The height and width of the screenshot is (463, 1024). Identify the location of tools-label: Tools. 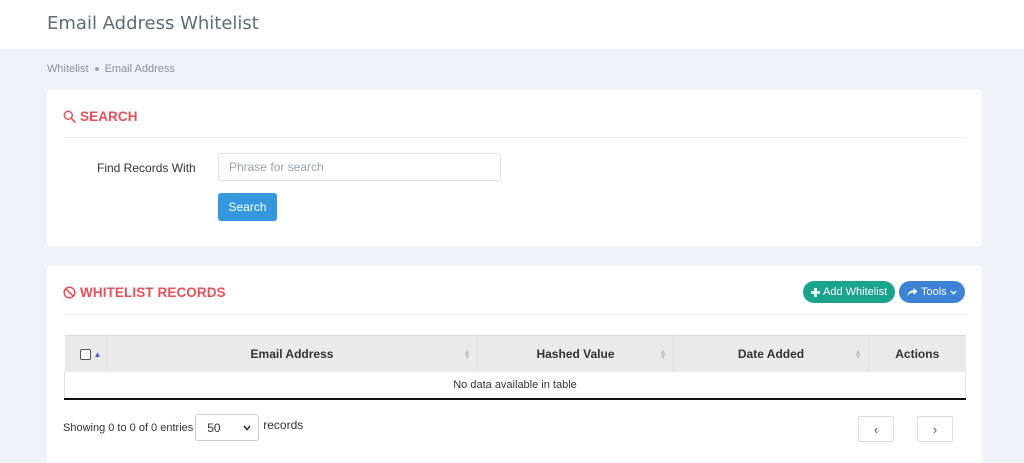
(934, 292).